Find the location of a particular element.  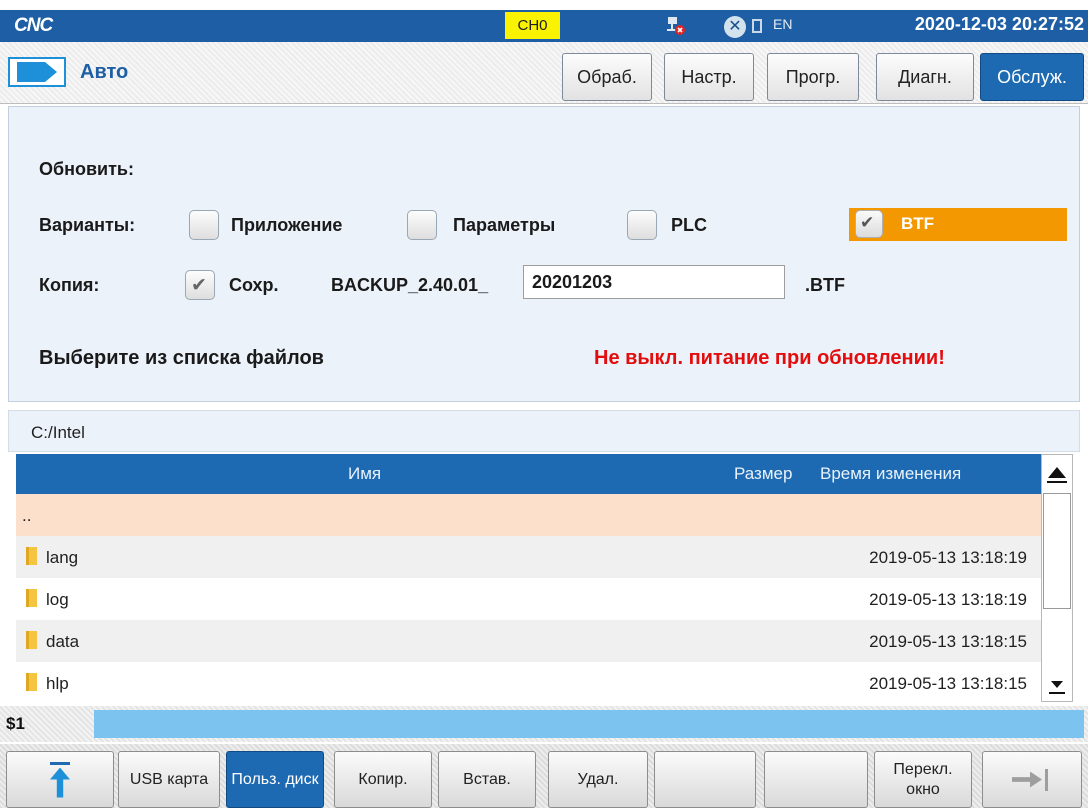

softkey-switch-window: Перекл. окно is located at coordinates (923, 779).